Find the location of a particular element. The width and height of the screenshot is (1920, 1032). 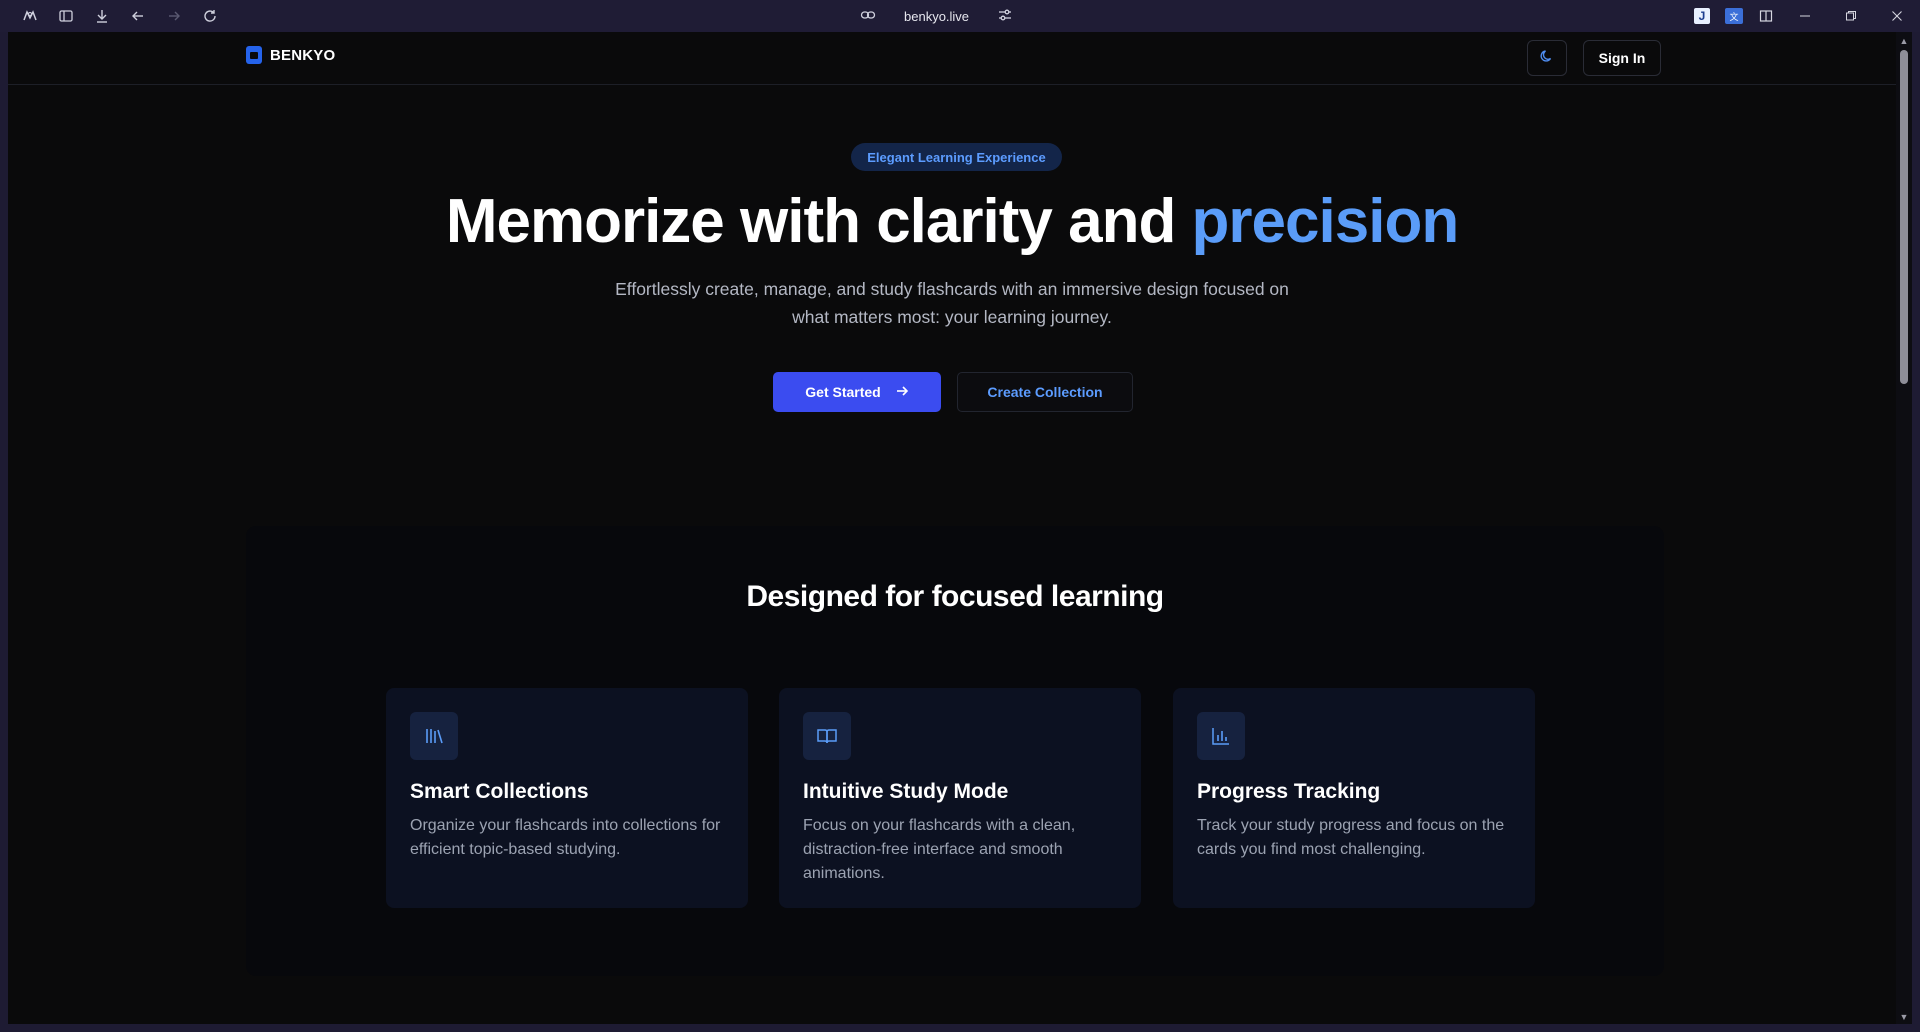

site-settings-icon is located at coordinates (1005, 16).